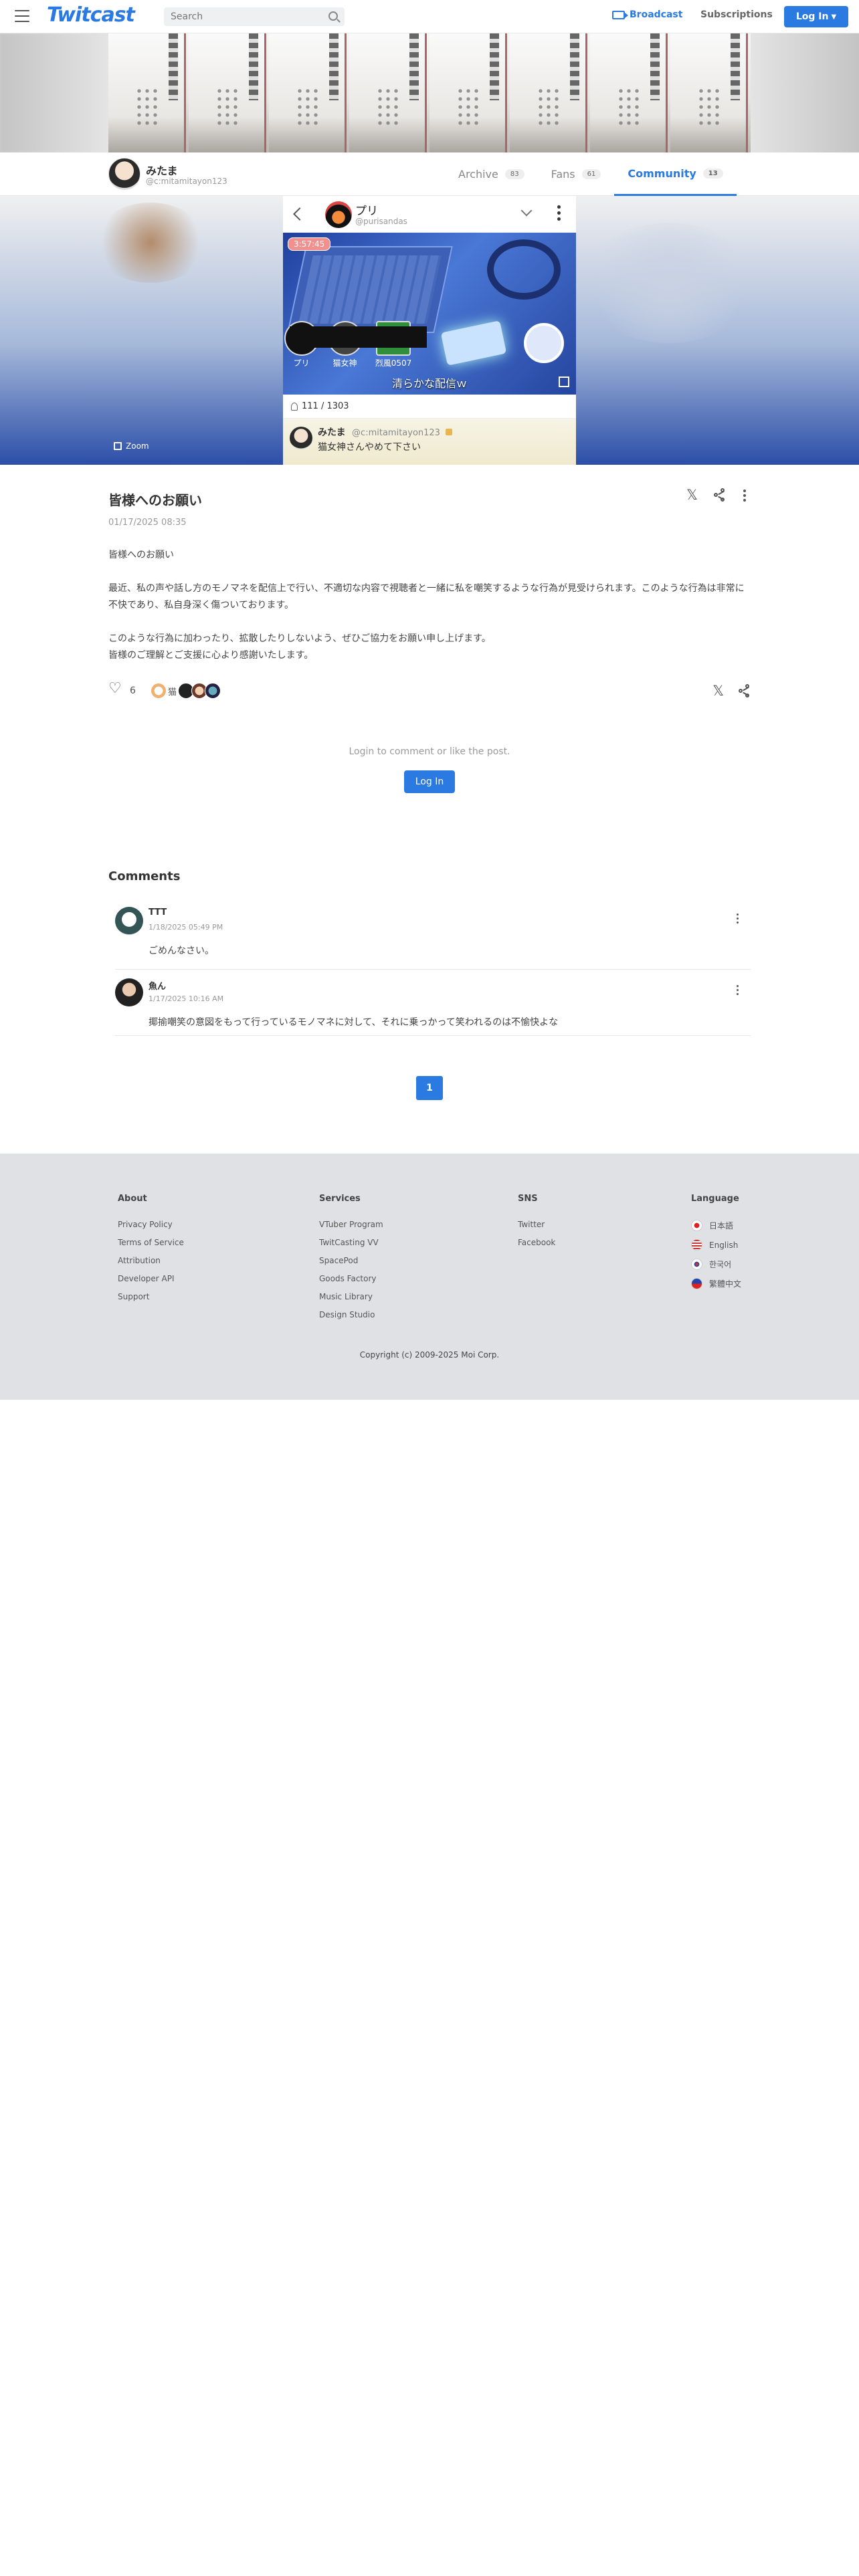 The width and height of the screenshot is (859, 2576). What do you see at coordinates (429, 383) in the screenshot?
I see `stream-caption: 清らかな配信ｗ` at bounding box center [429, 383].